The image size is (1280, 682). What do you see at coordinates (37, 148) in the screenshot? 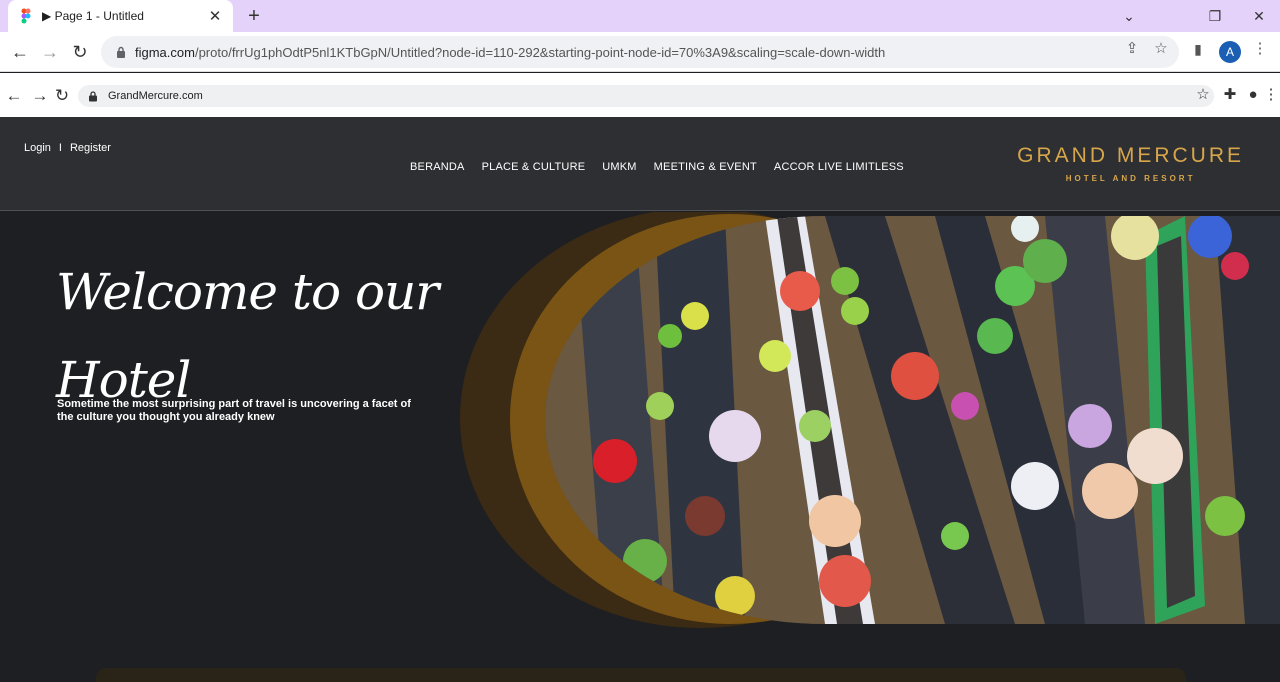
I see `login-link: Login` at bounding box center [37, 148].